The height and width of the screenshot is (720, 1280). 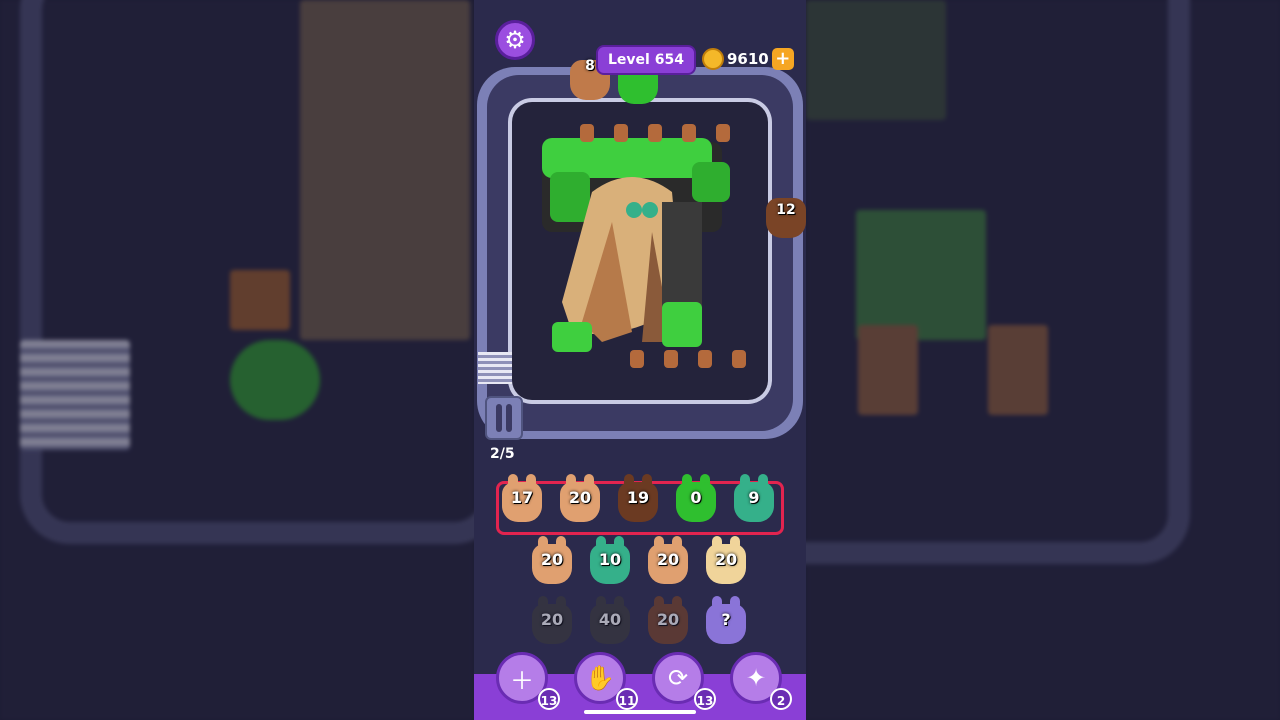 I want to click on slot-critter: 17, so click(x=522, y=499).